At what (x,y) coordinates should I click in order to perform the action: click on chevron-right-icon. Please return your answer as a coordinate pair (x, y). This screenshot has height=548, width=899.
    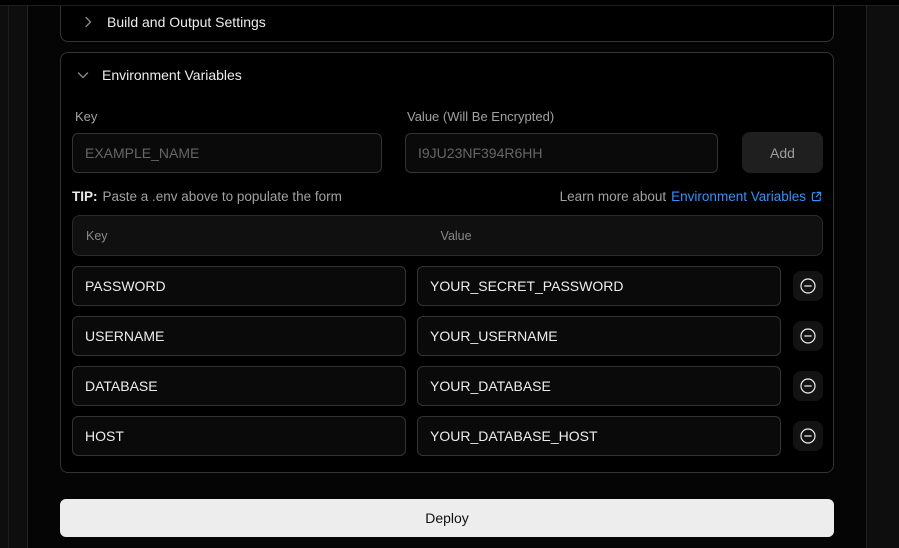
    Looking at the image, I should click on (88, 22).